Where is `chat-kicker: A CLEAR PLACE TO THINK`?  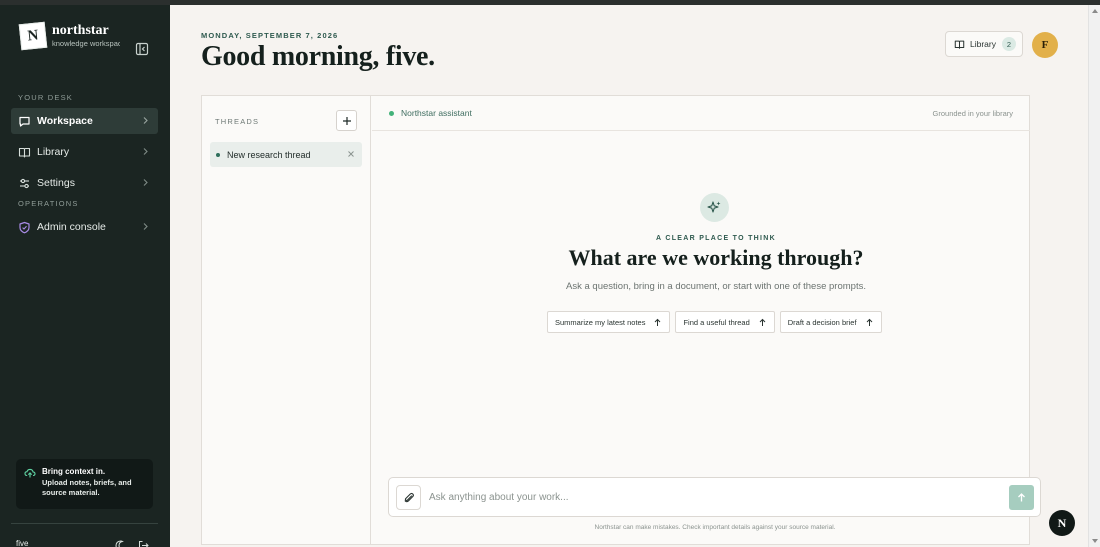
chat-kicker: A CLEAR PLACE TO THINK is located at coordinates (716, 238).